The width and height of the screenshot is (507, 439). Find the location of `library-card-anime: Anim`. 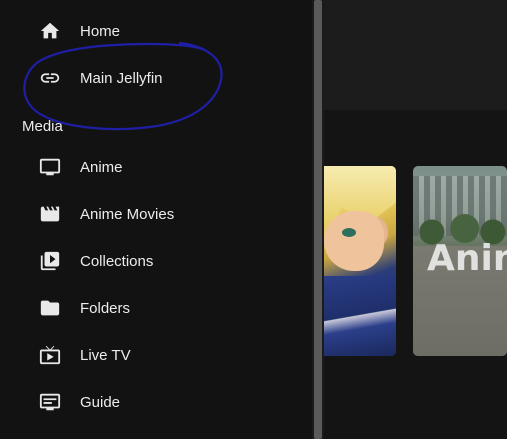

library-card-anime: Anim is located at coordinates (460, 261).